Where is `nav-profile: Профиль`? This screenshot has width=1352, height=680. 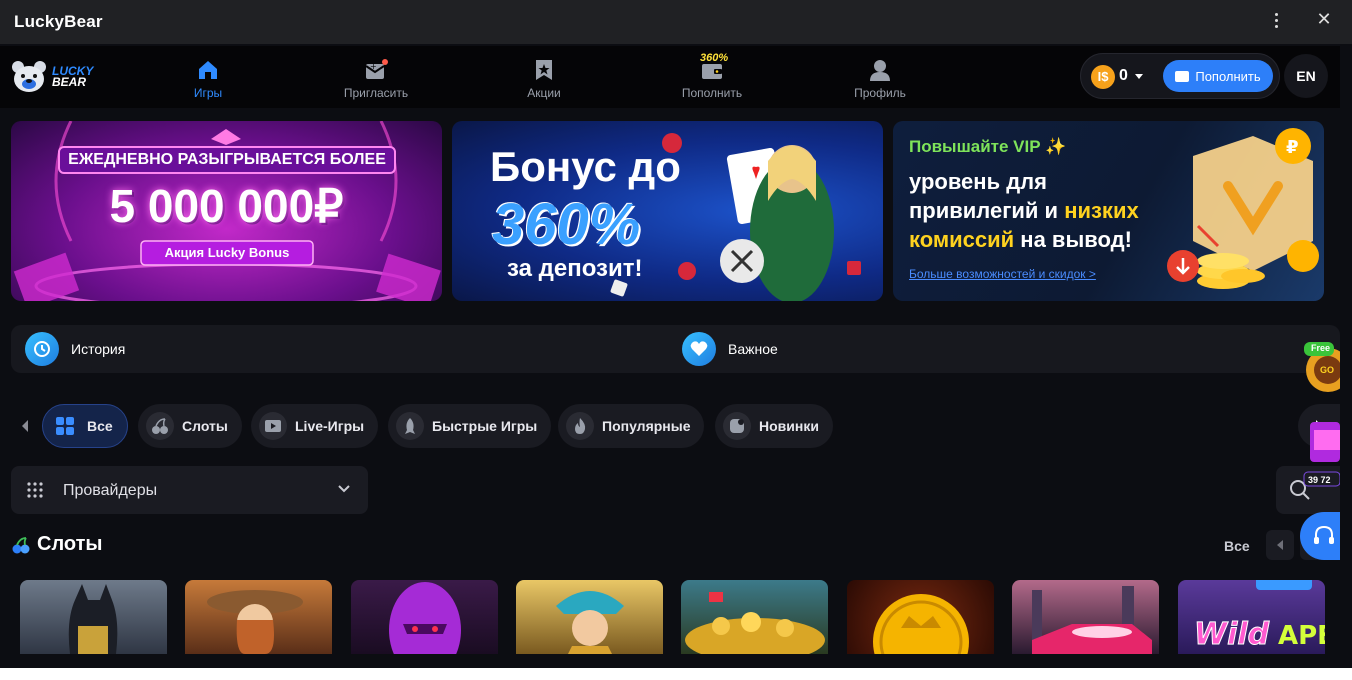
nav-profile: Профиль is located at coordinates (880, 79).